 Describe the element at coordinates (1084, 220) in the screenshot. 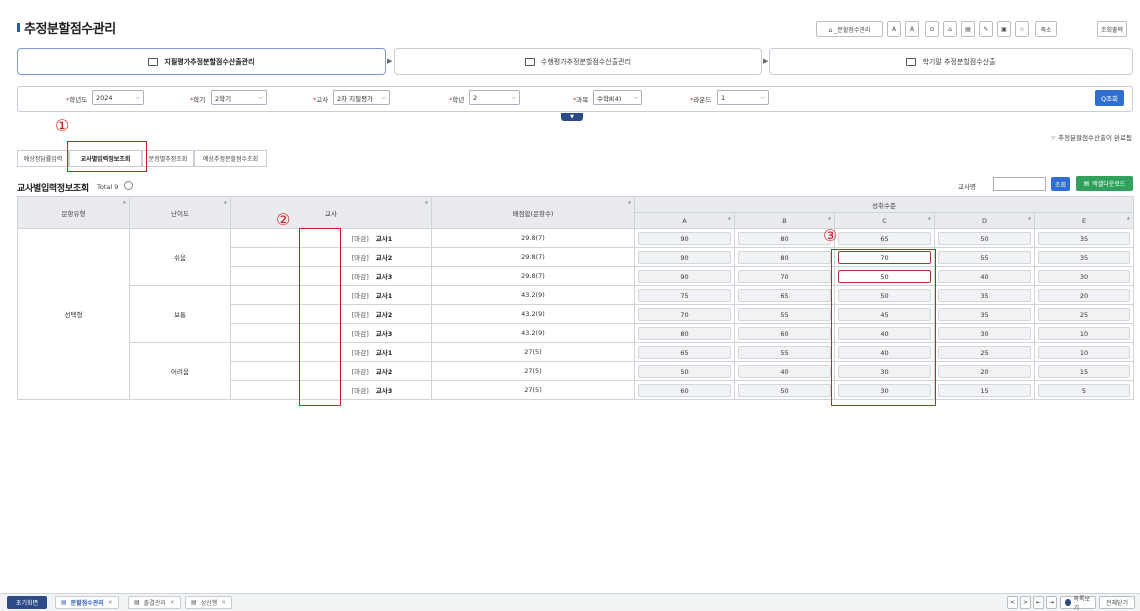

I see `header-level-e: E ▲` at that location.